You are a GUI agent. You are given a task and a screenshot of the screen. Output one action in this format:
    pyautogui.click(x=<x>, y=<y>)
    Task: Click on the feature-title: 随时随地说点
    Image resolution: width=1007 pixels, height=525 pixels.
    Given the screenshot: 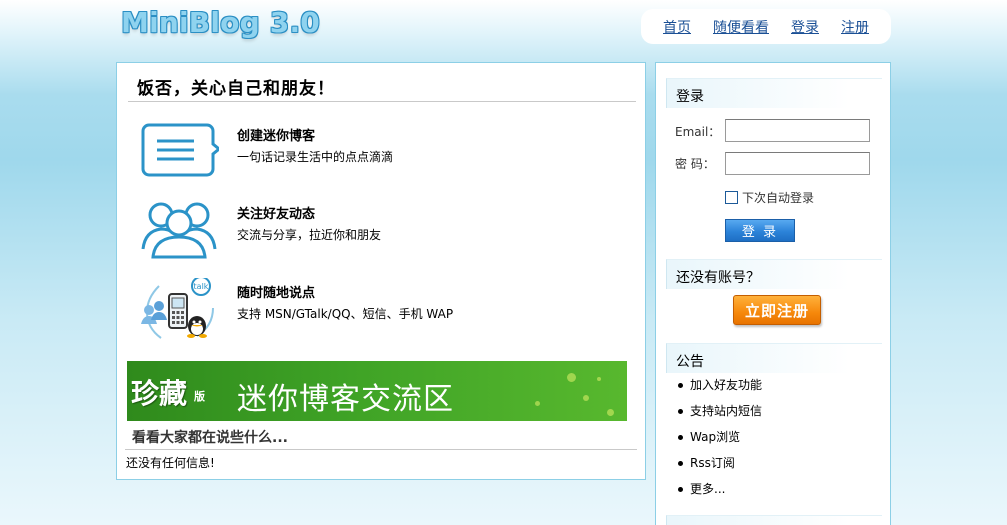 What is the action you would take?
    pyautogui.click(x=276, y=293)
    